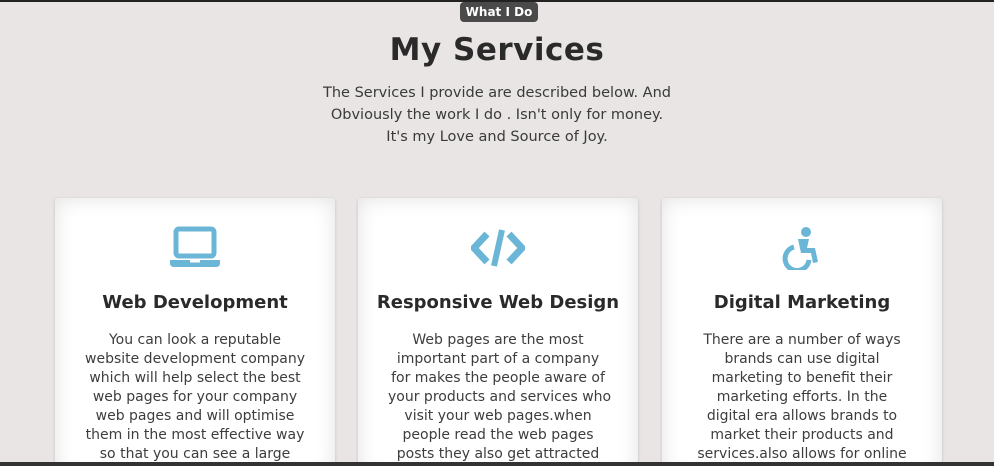 This screenshot has height=466, width=994. What do you see at coordinates (498, 359) in the screenshot?
I see `card-line: important part of a company` at bounding box center [498, 359].